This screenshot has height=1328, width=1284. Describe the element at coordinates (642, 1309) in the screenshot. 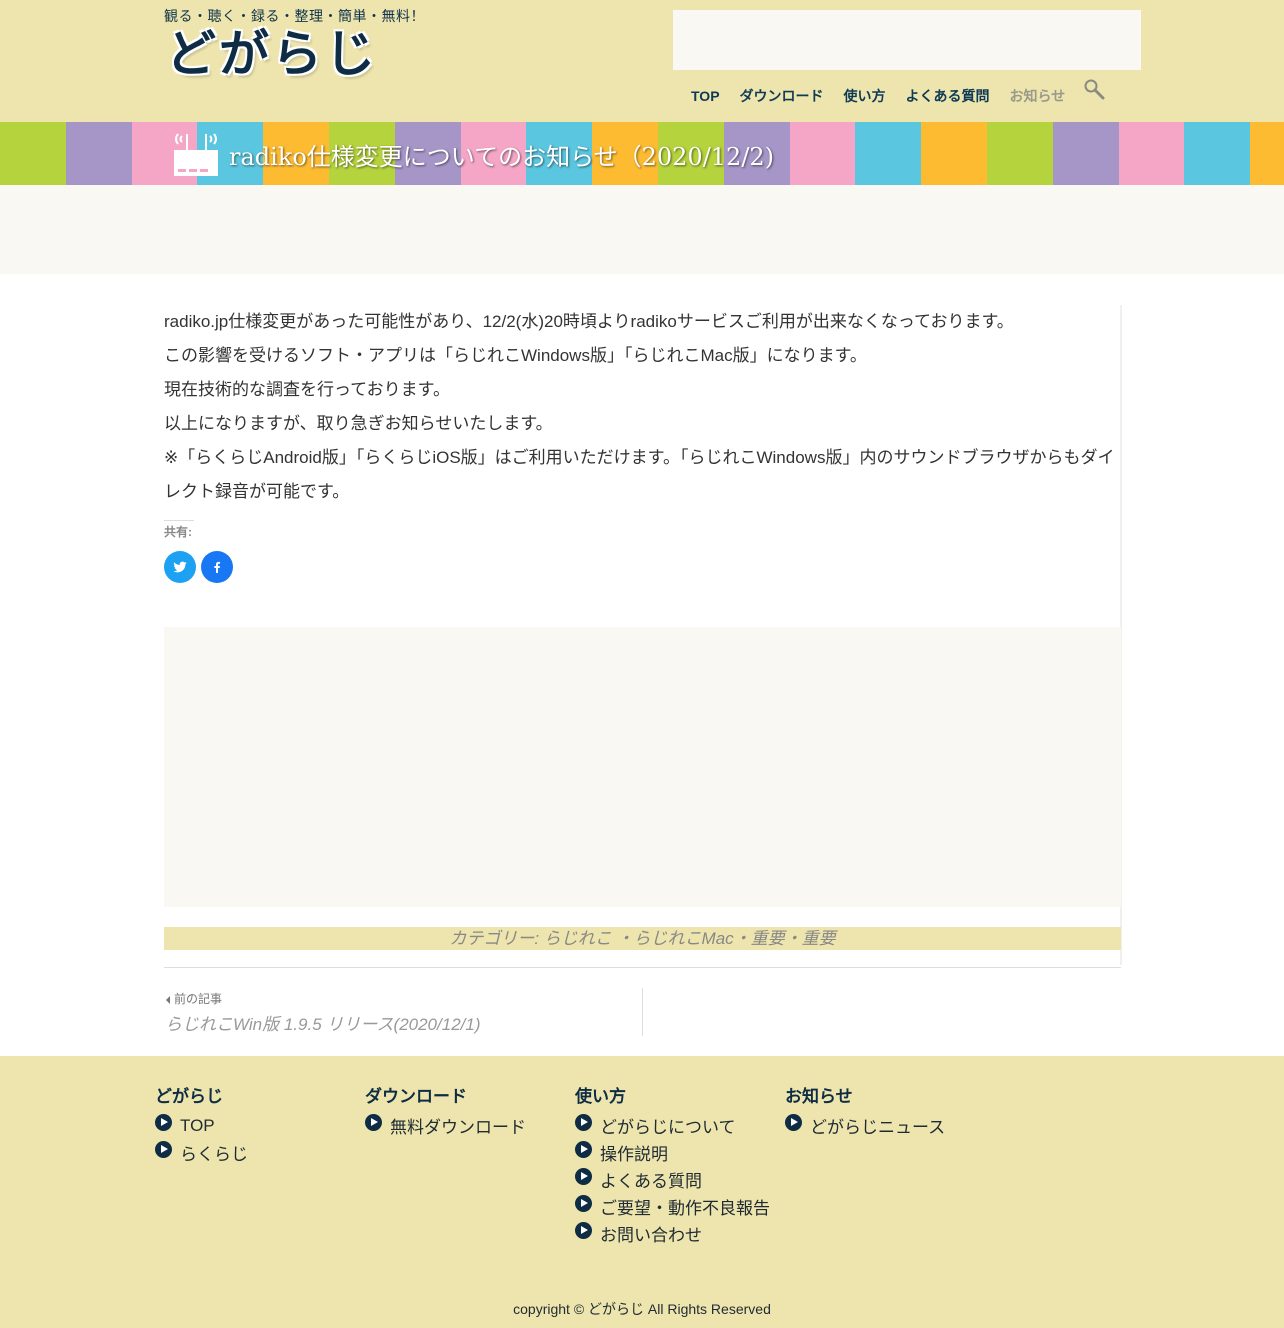

I see `copyright: copyright © どがらじ All Rights Reserved` at that location.